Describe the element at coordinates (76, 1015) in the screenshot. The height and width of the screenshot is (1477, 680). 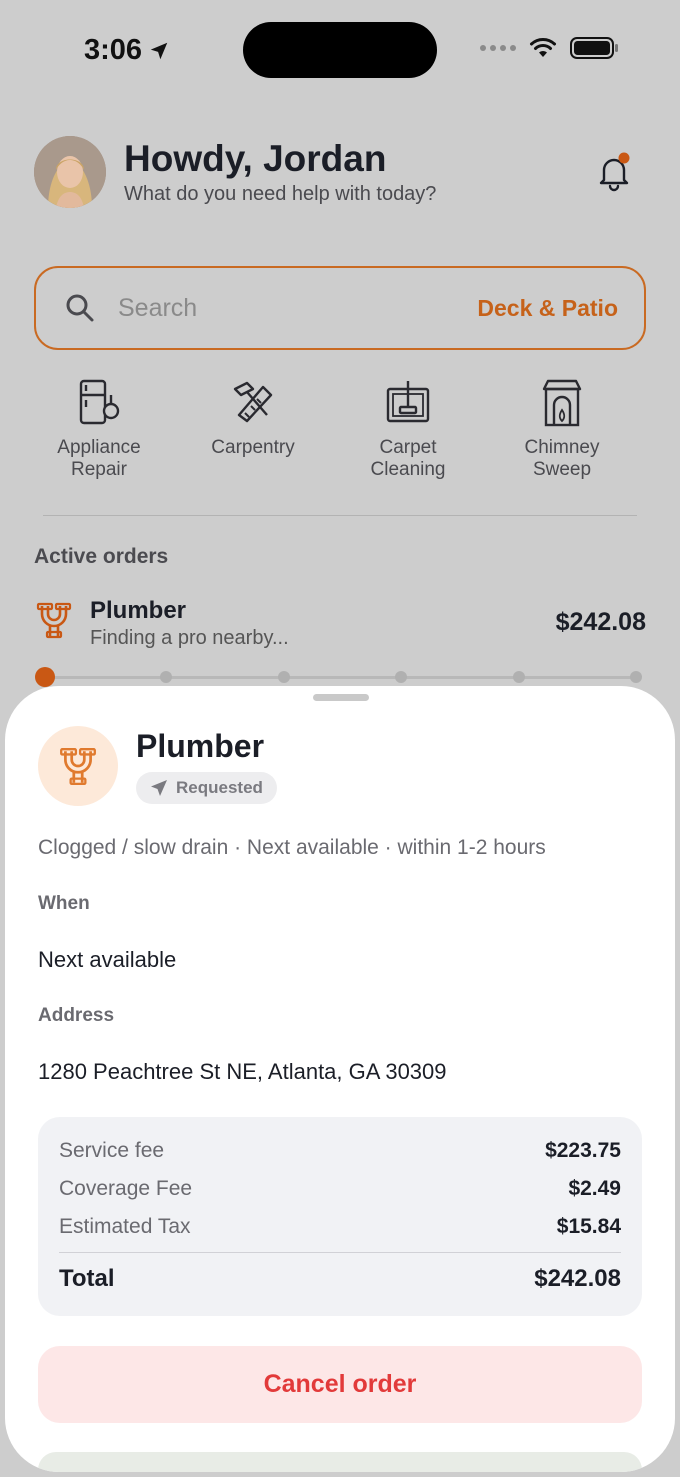
I see `address-label: Address` at that location.